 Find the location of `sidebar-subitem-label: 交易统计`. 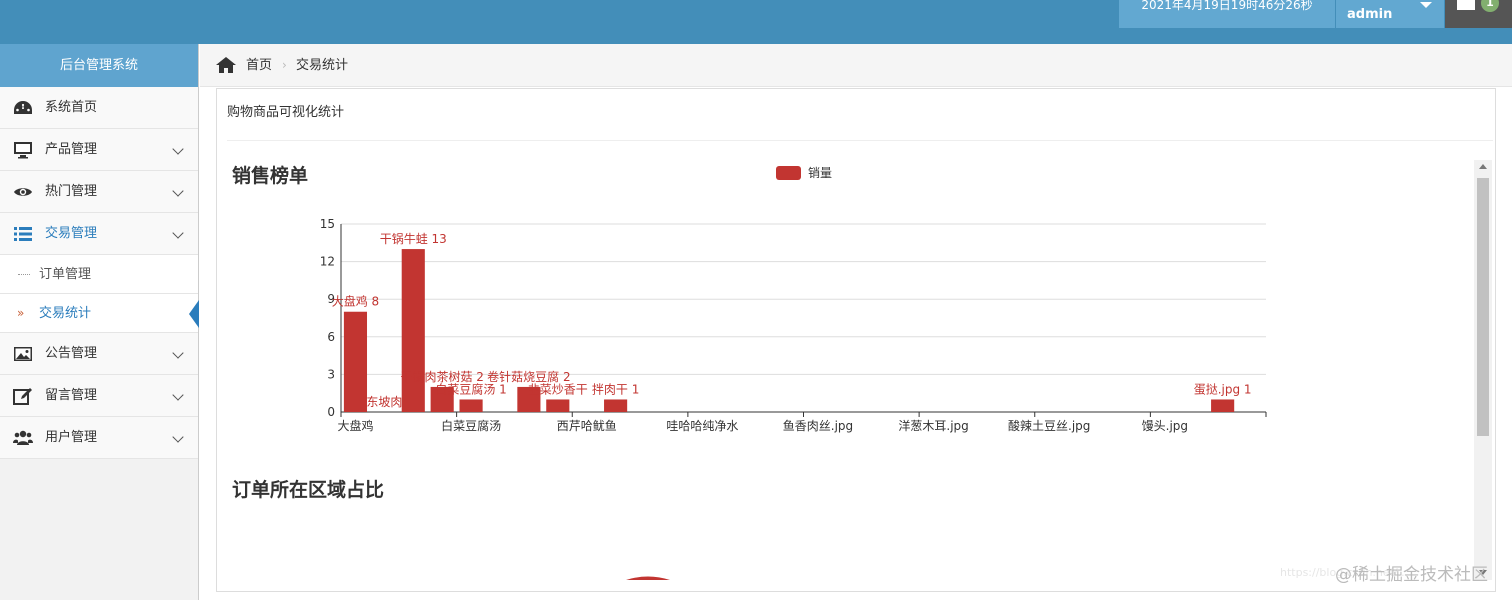

sidebar-subitem-label: 交易统计 is located at coordinates (65, 313).